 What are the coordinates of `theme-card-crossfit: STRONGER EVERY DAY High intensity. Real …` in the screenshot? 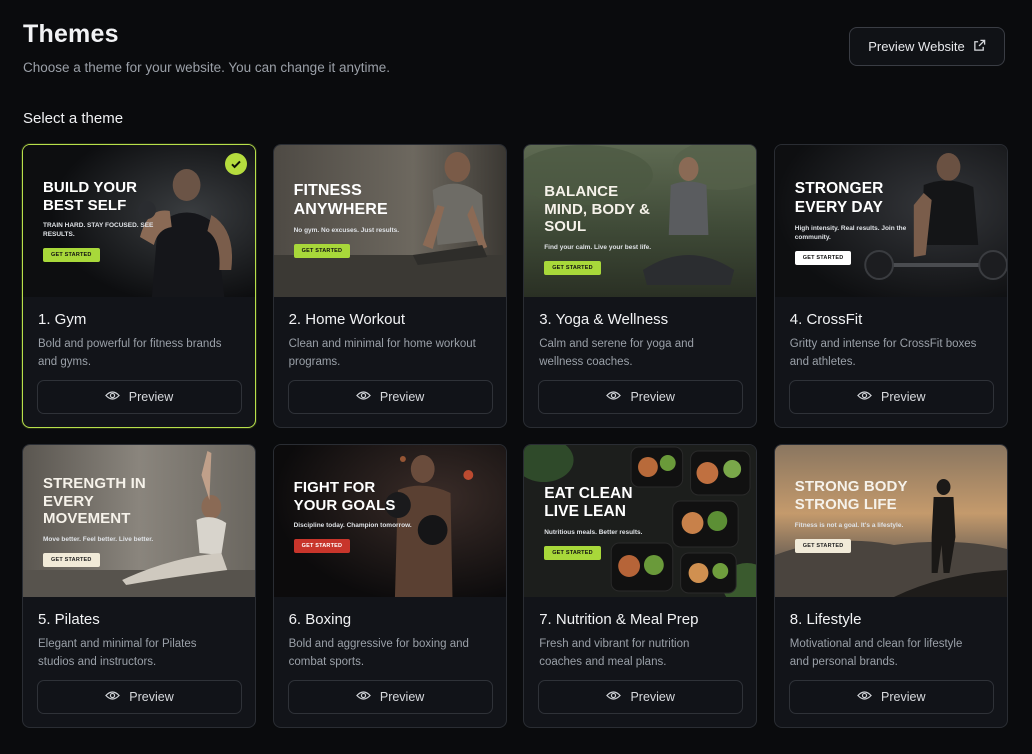 It's located at (890, 286).